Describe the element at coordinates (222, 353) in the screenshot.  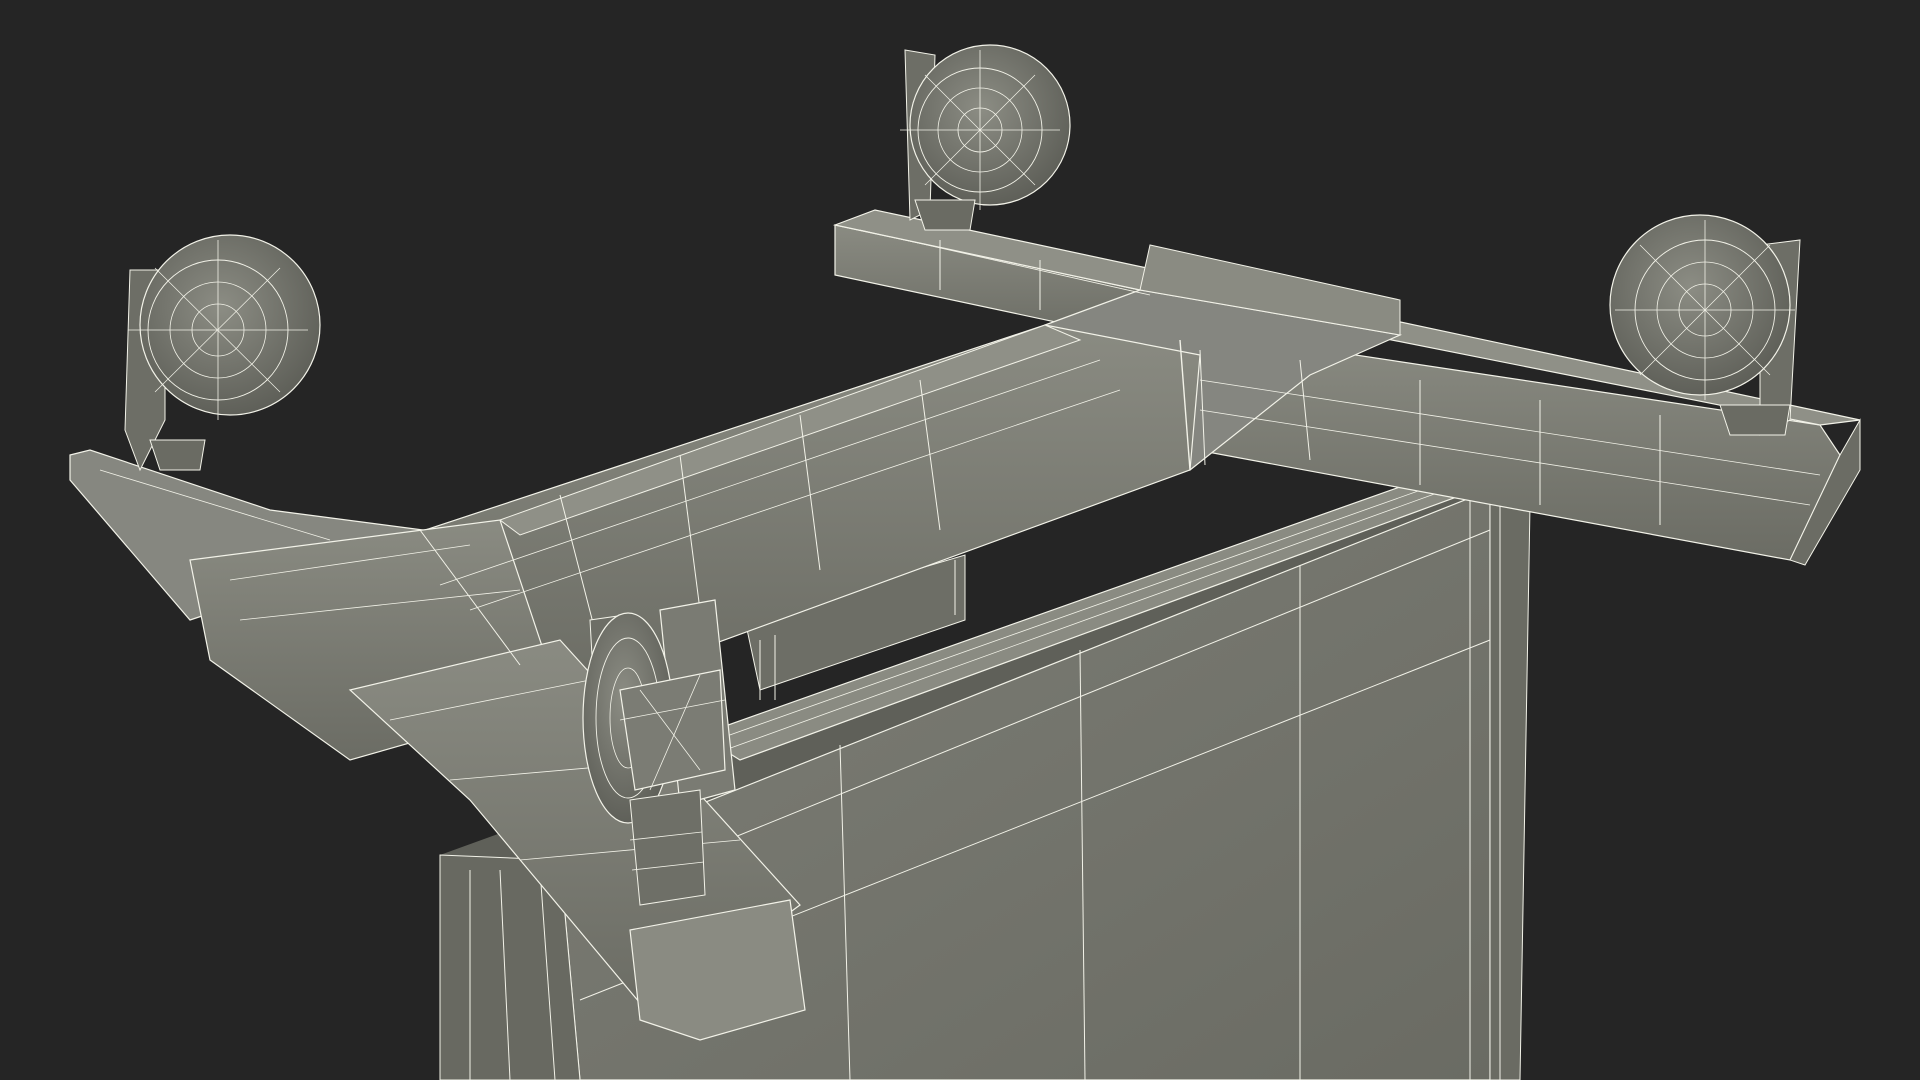
I see `wheel-back-left` at that location.